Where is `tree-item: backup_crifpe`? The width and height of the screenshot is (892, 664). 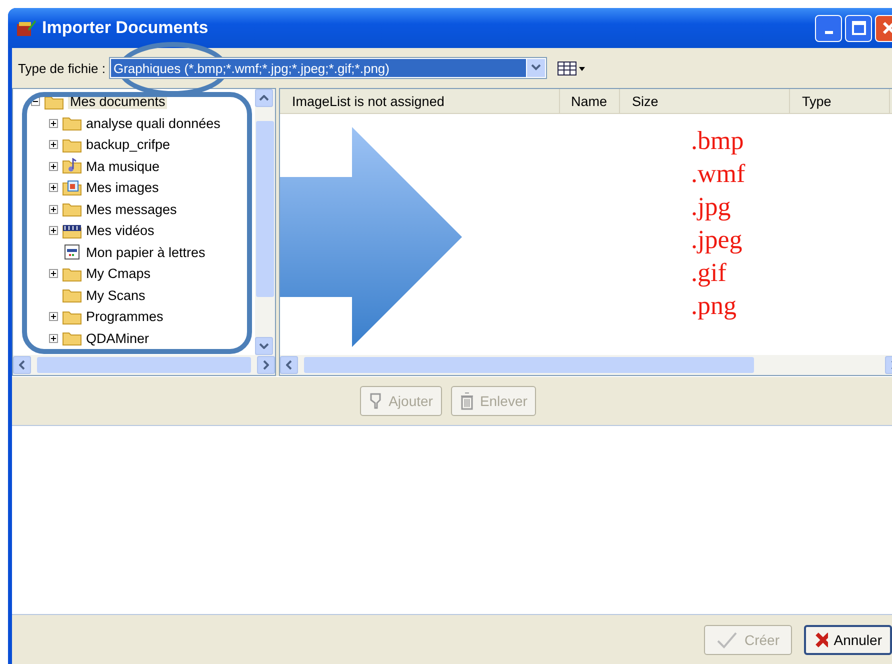 tree-item: backup_crifpe is located at coordinates (134, 145).